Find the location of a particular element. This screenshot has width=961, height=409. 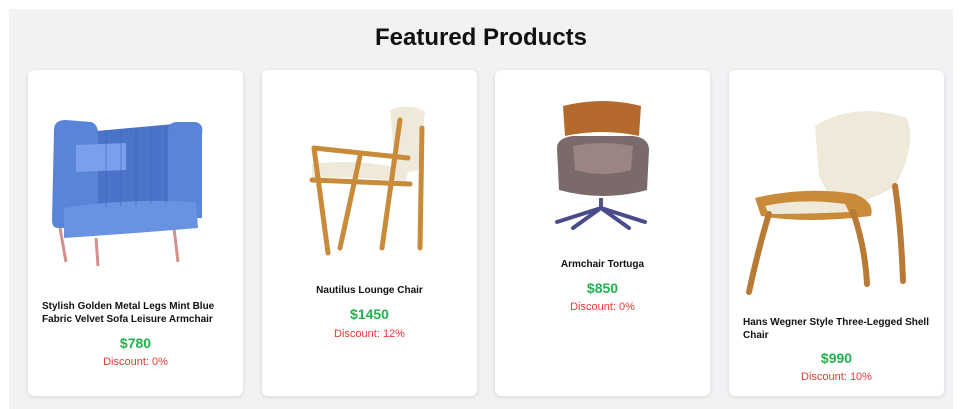

product-discount: Discount: 12% is located at coordinates (369, 334).